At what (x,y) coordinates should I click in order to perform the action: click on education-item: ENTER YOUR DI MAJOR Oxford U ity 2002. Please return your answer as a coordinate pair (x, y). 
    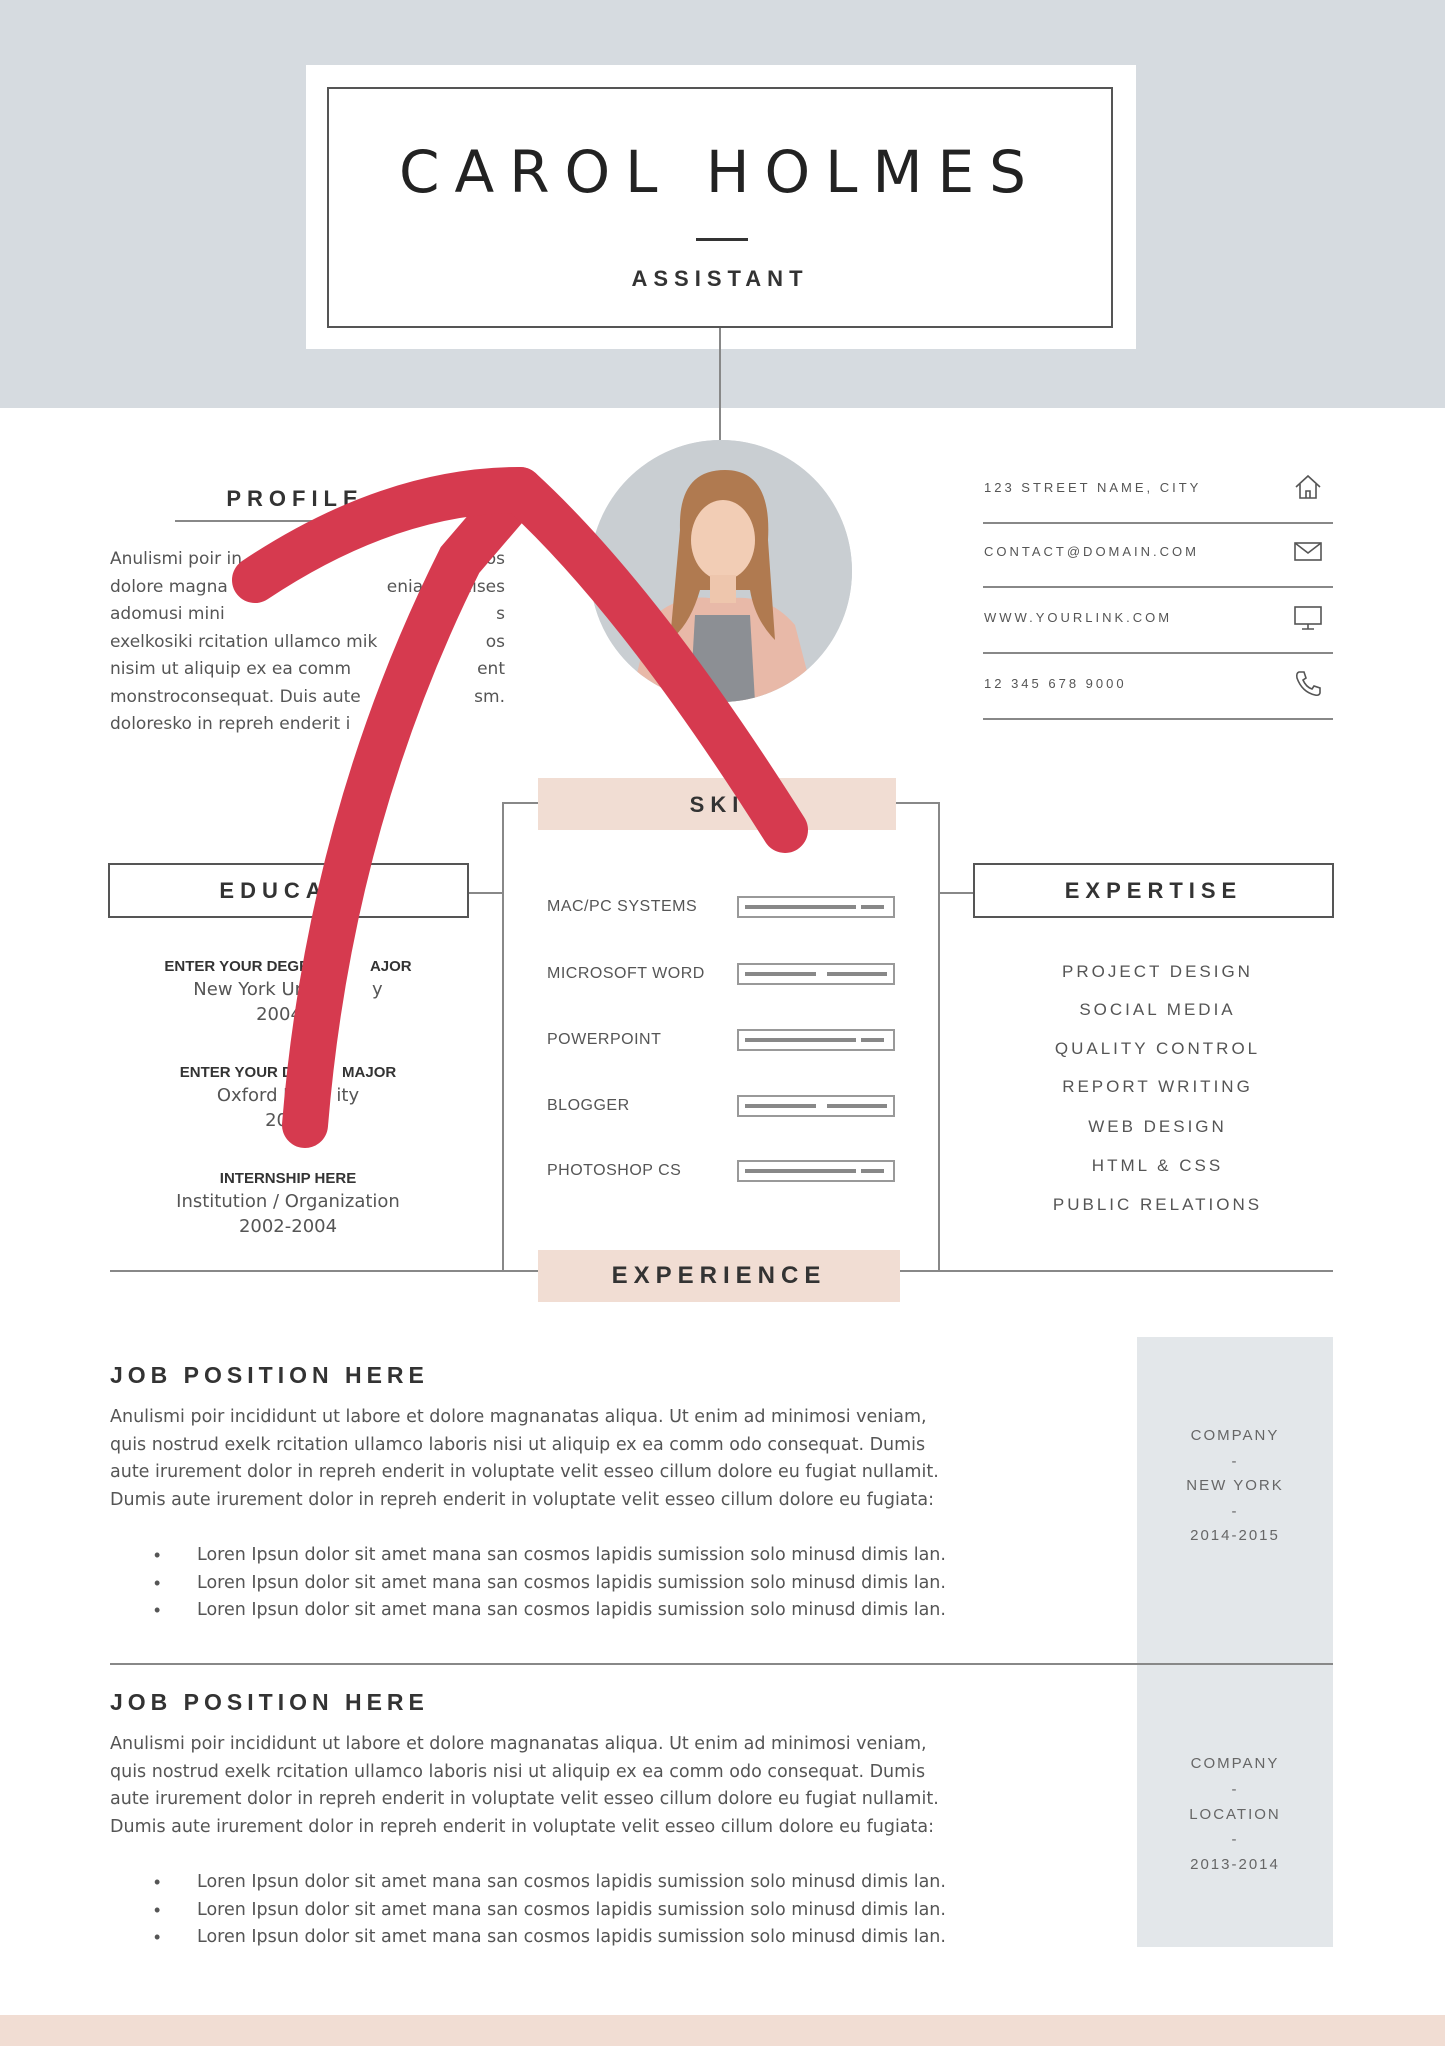
    Looking at the image, I should click on (288, 1097).